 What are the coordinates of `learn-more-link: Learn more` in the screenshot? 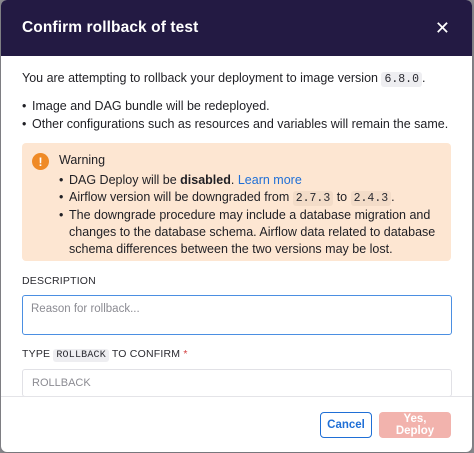 It's located at (270, 180).